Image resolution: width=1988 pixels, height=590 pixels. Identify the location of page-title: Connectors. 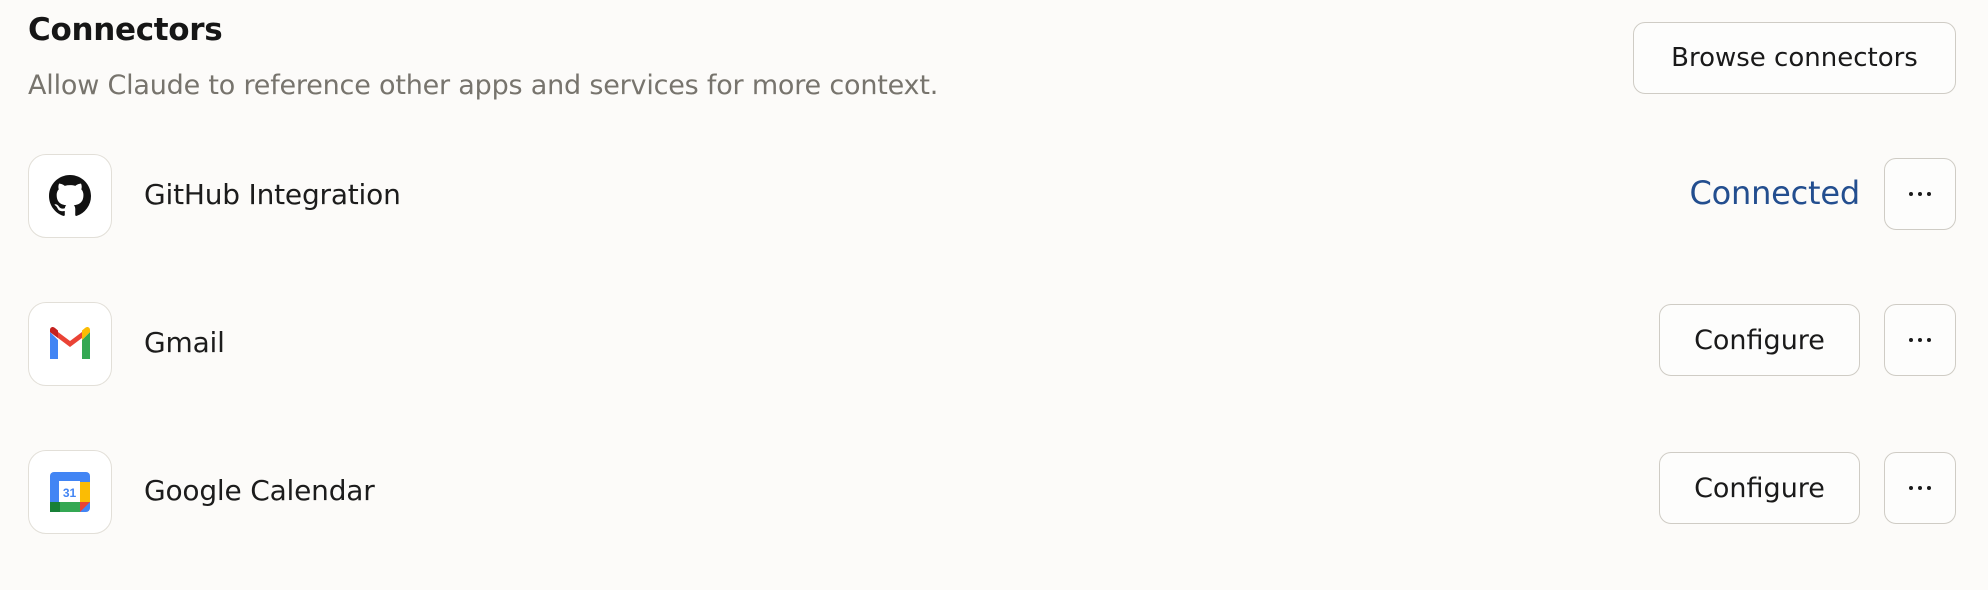
(125, 30).